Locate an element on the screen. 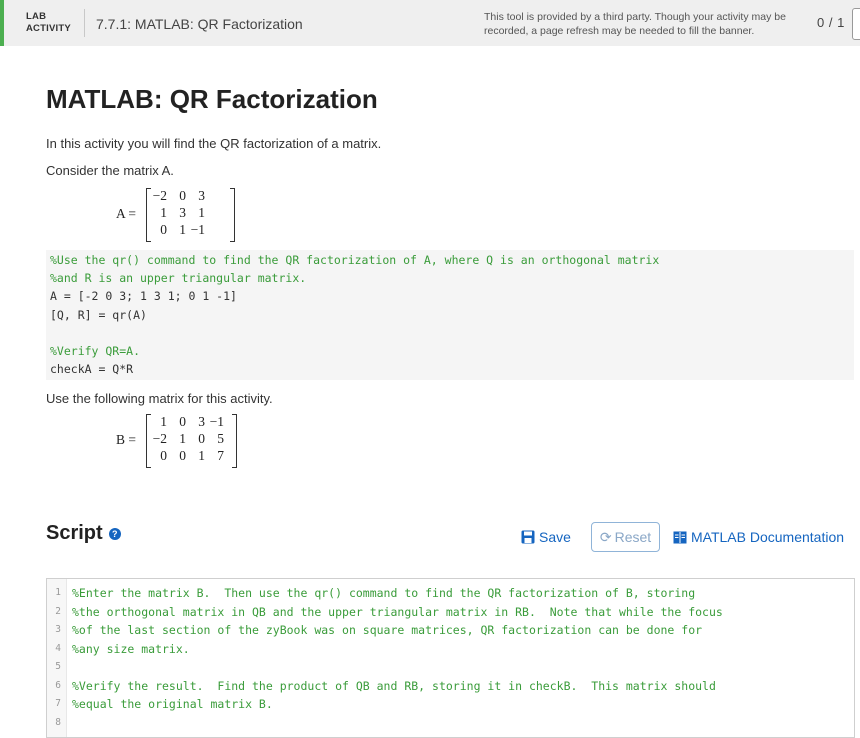 Image resolution: width=860 pixels, height=738 pixels. reset-icon: ⟳ is located at coordinates (605, 536).